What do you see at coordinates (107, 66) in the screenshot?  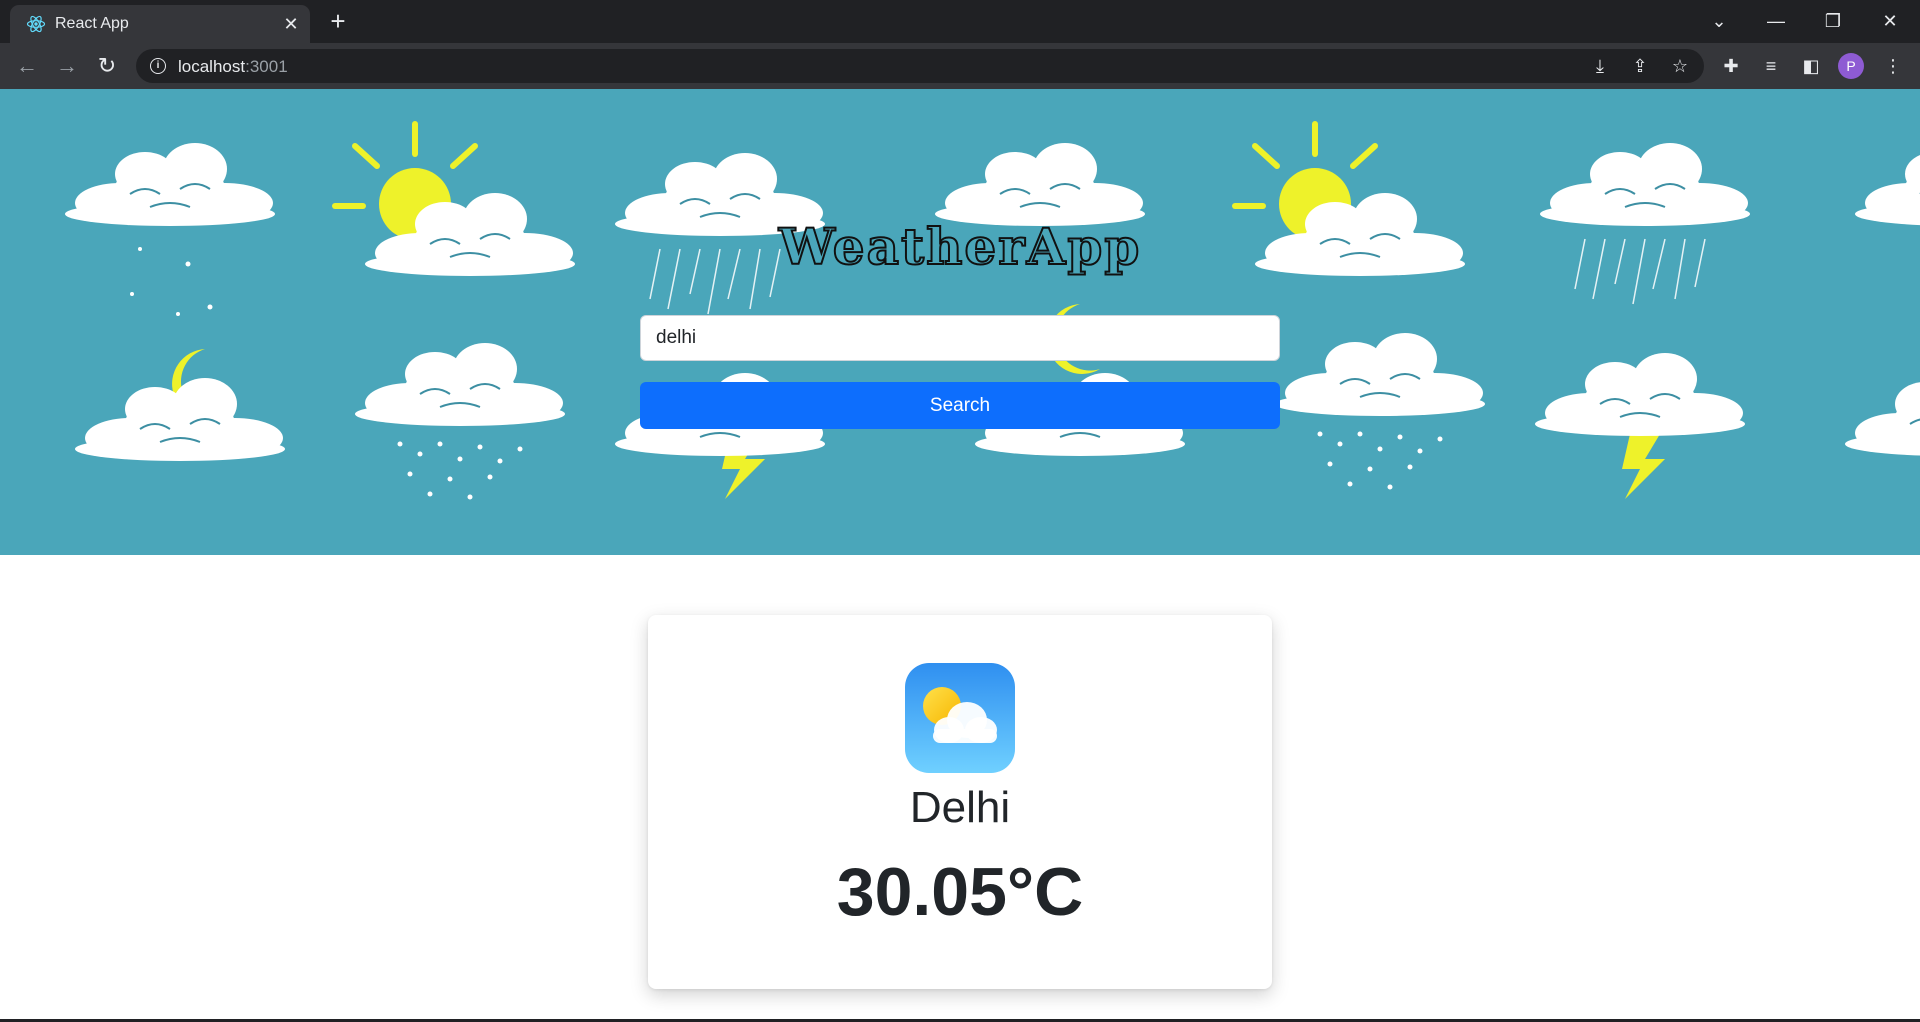 I see `reload-icon: ↻` at bounding box center [107, 66].